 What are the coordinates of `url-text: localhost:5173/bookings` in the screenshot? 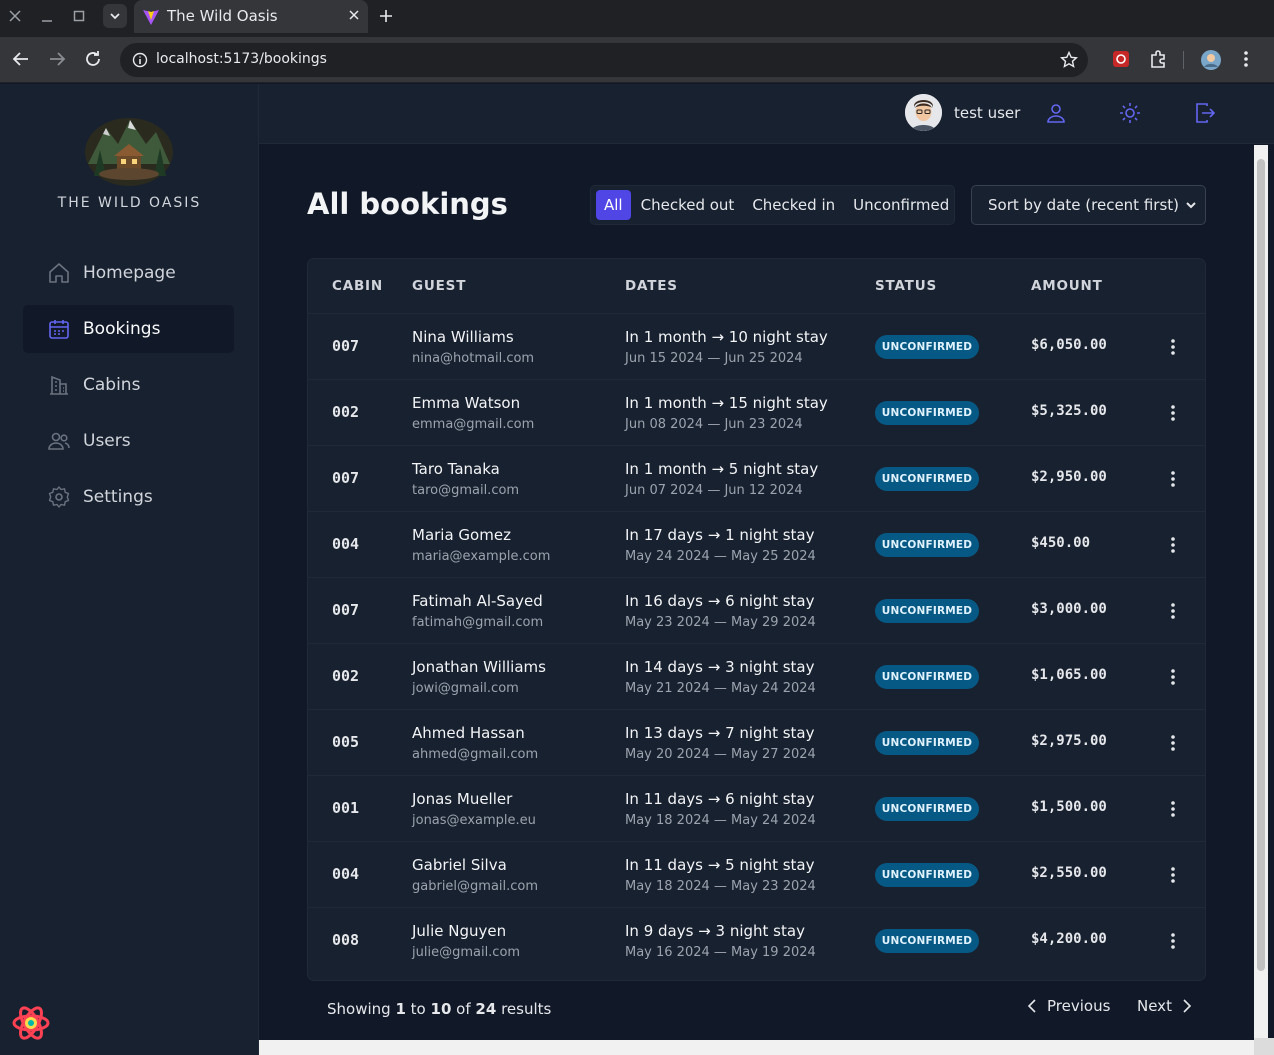 It's located at (241, 59).